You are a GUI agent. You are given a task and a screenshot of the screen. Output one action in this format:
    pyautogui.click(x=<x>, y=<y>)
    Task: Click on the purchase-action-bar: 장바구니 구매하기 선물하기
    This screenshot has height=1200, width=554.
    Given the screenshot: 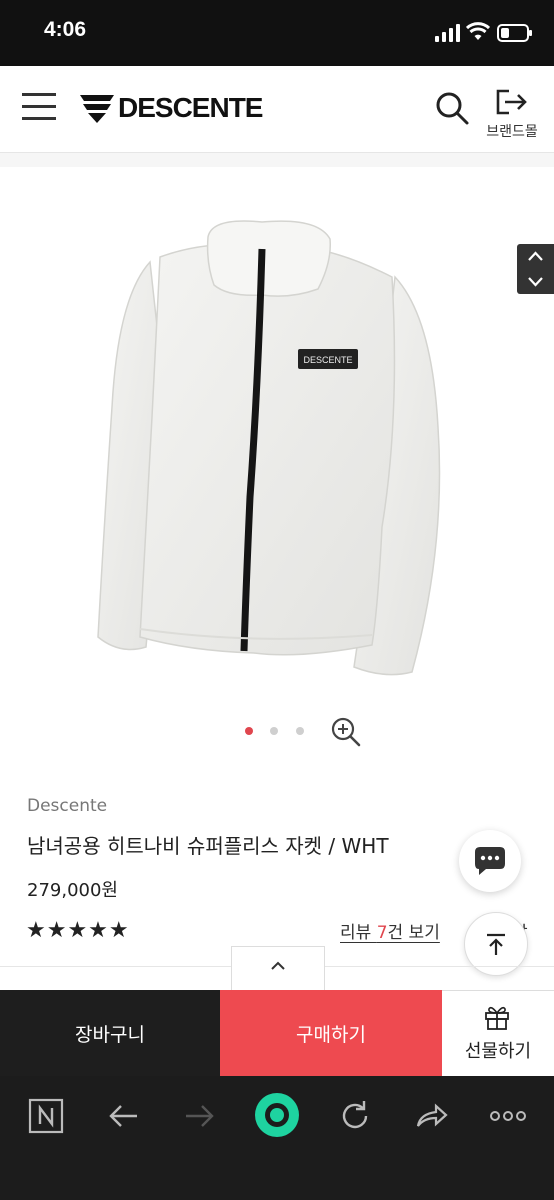 What is the action you would take?
    pyautogui.click(x=277, y=1033)
    